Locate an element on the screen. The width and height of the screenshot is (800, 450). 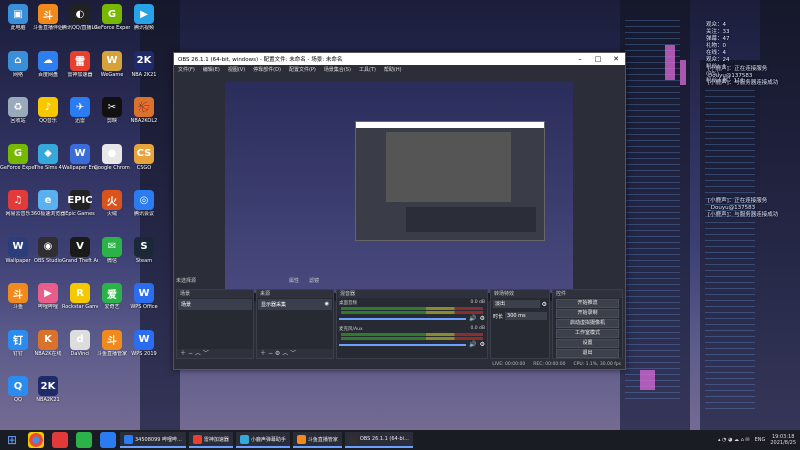
desktop-icon: 爱爱奇艺 is located at coordinates (112, 296).